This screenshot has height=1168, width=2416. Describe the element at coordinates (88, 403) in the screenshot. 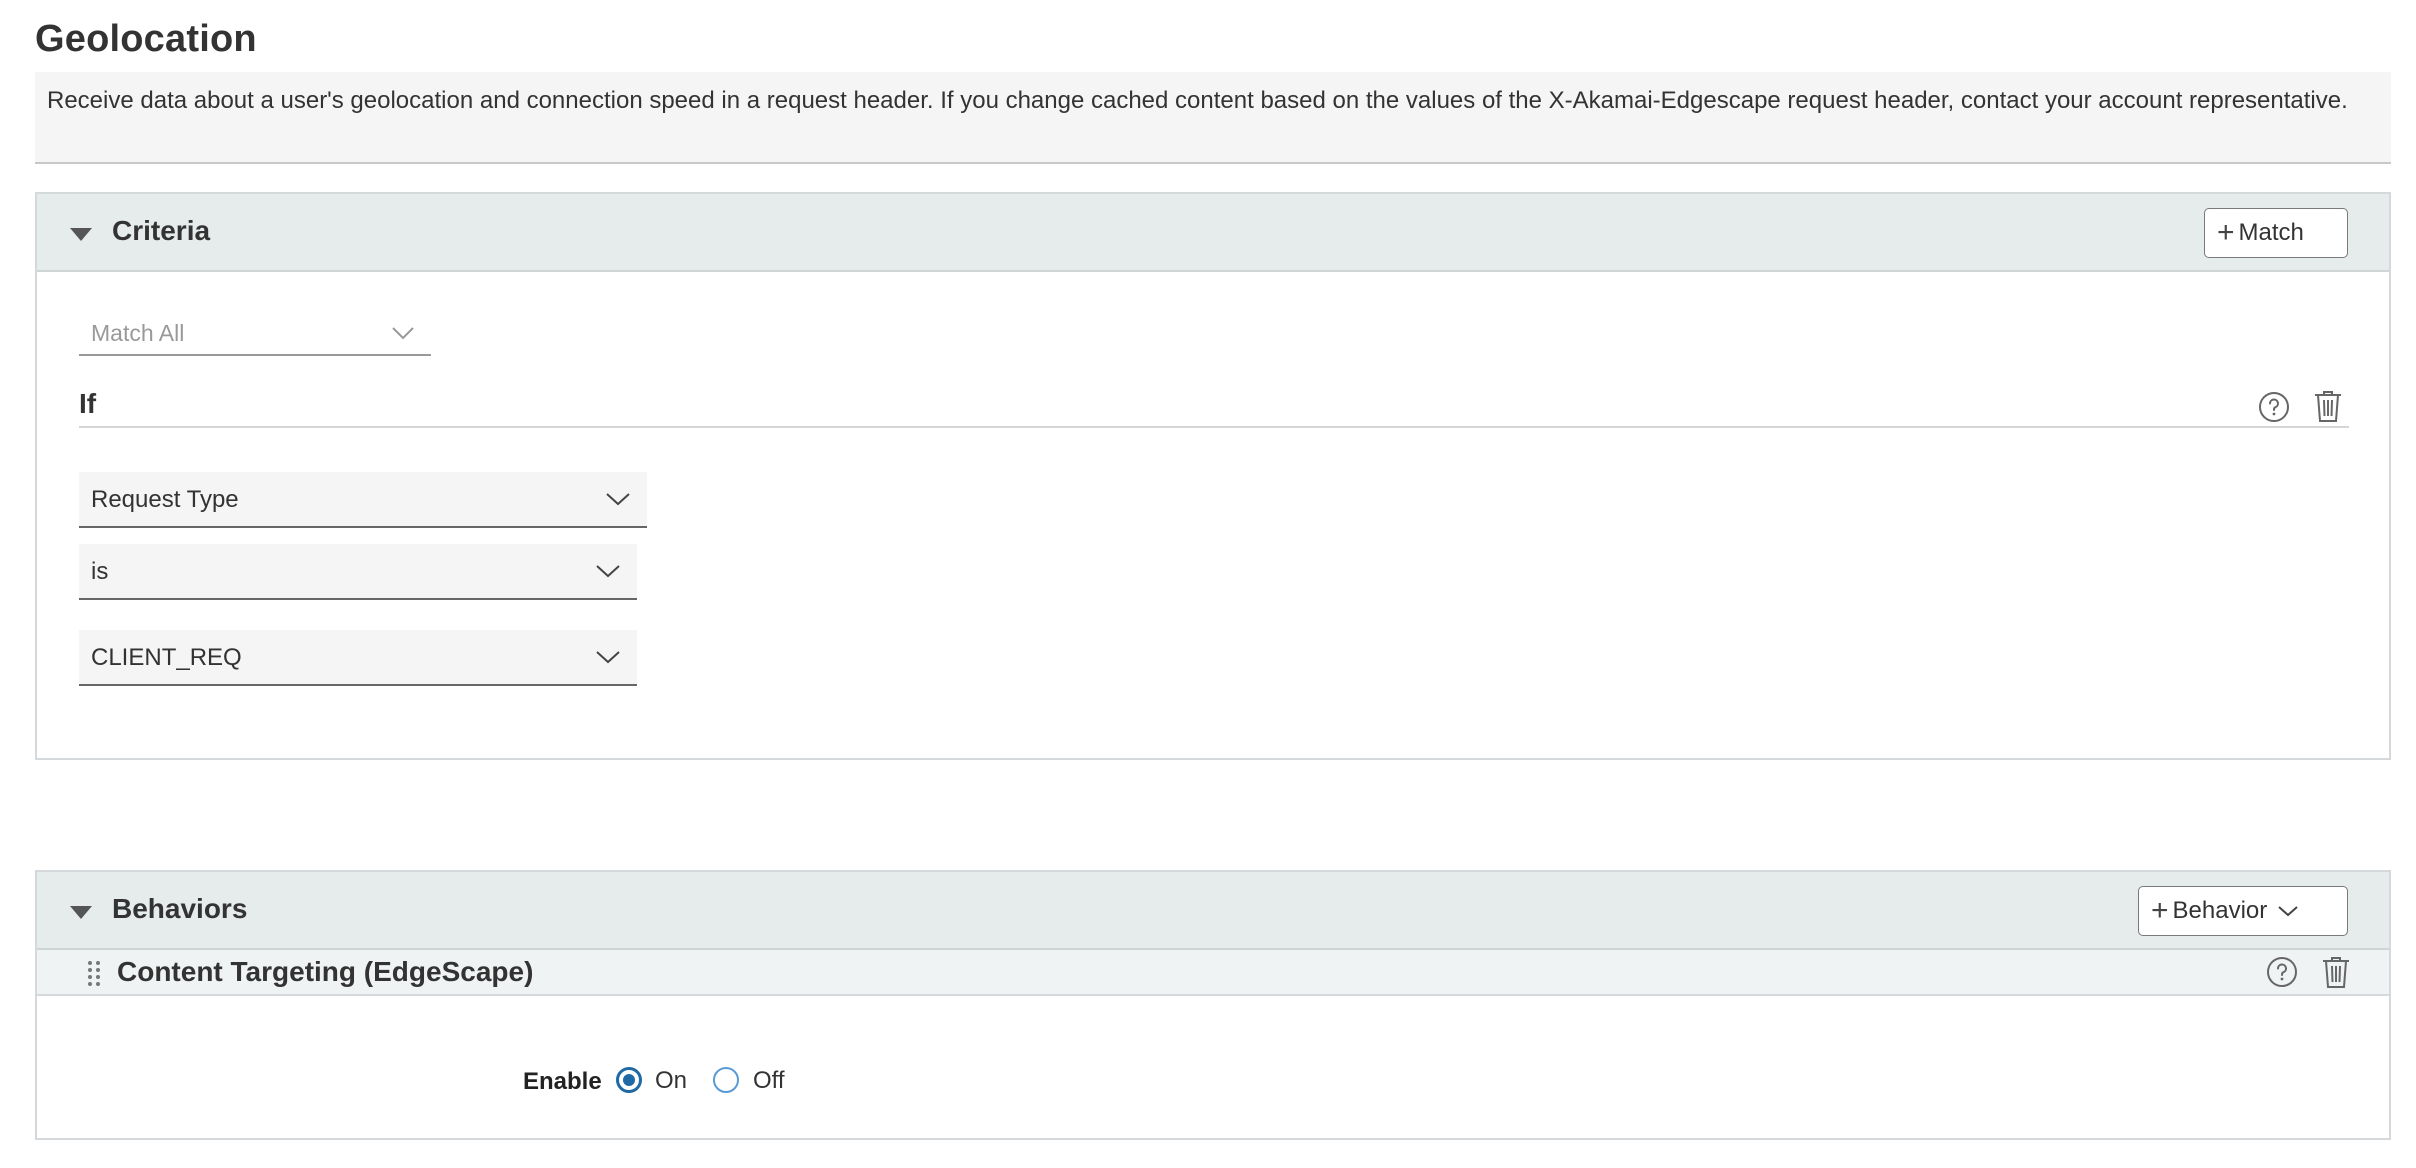

I see `if-label: If` at that location.